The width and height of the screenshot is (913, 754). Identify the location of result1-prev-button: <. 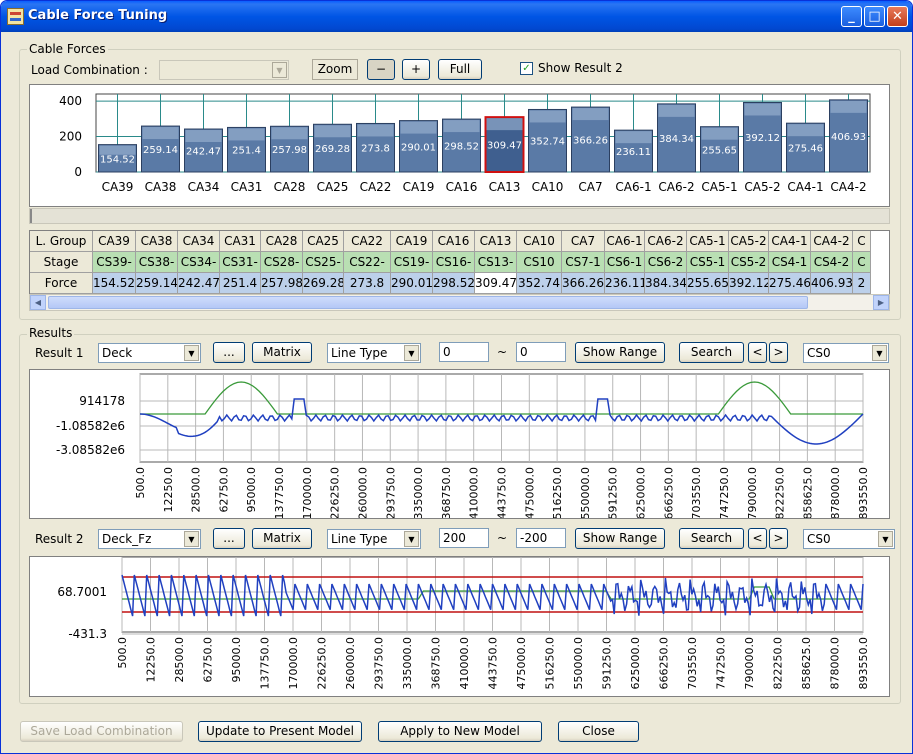
(757, 352).